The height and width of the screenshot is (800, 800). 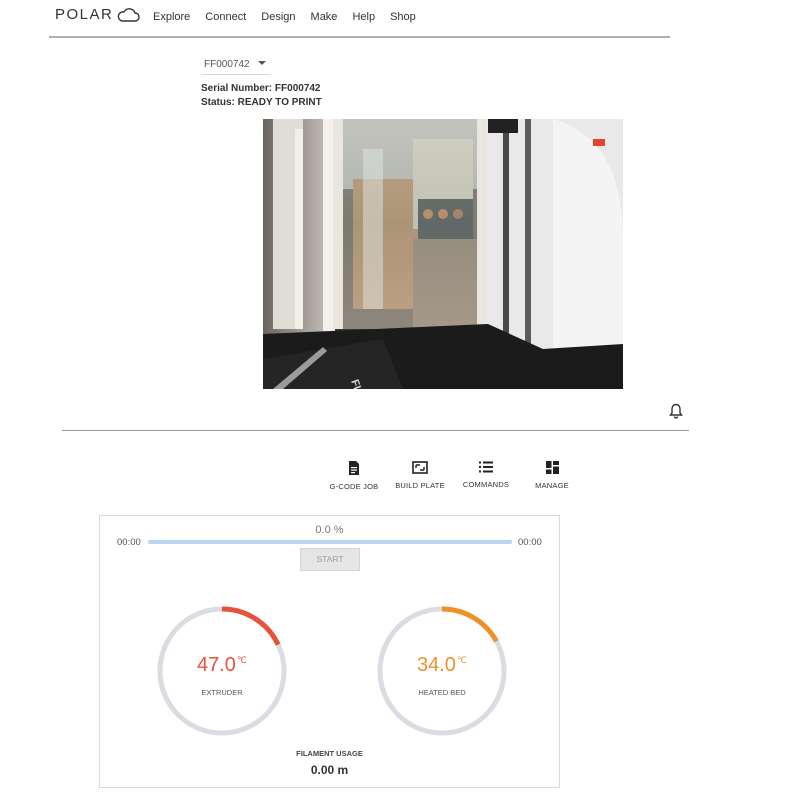 I want to click on progress-percent: 0.0 %, so click(x=329, y=530).